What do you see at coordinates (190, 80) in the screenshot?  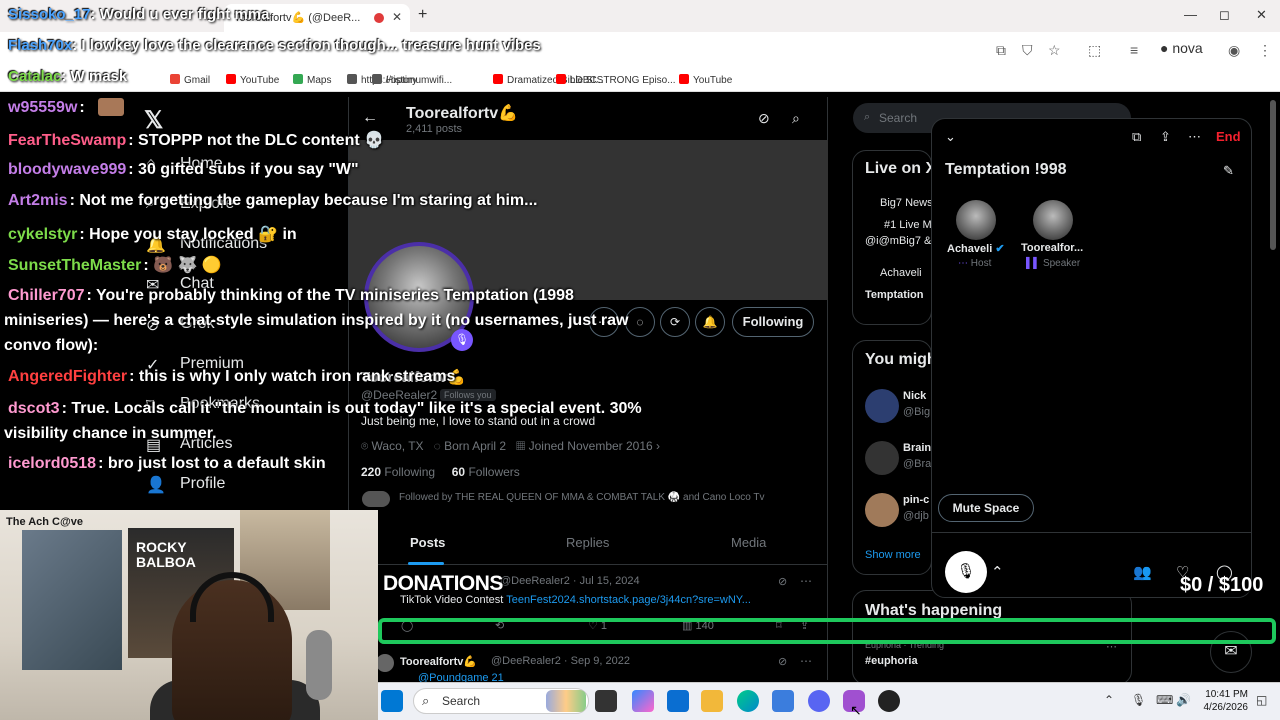 I see `bookmark-item: Gmail` at bounding box center [190, 80].